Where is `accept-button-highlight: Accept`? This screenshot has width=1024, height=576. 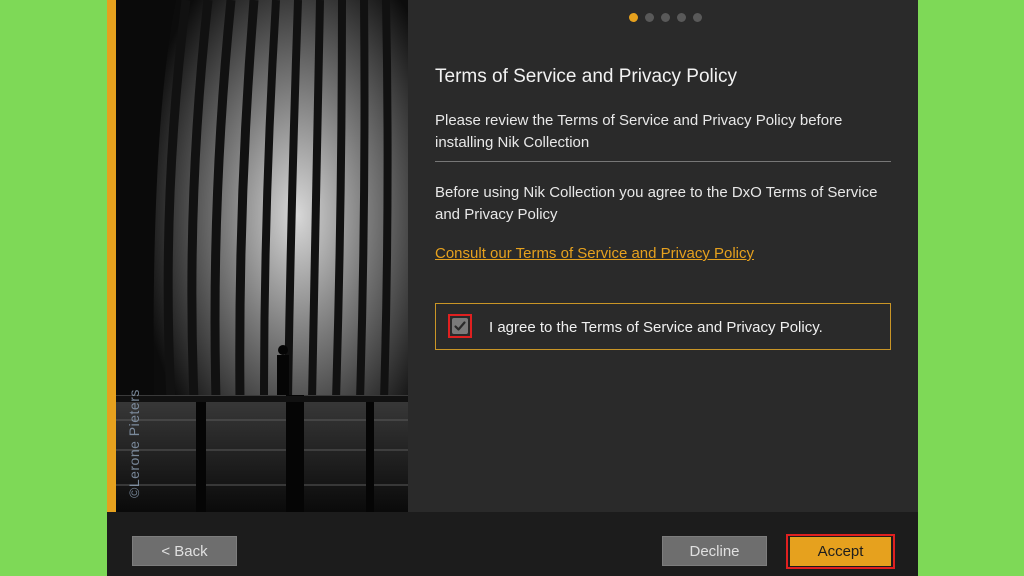
accept-button-highlight: Accept is located at coordinates (840, 551).